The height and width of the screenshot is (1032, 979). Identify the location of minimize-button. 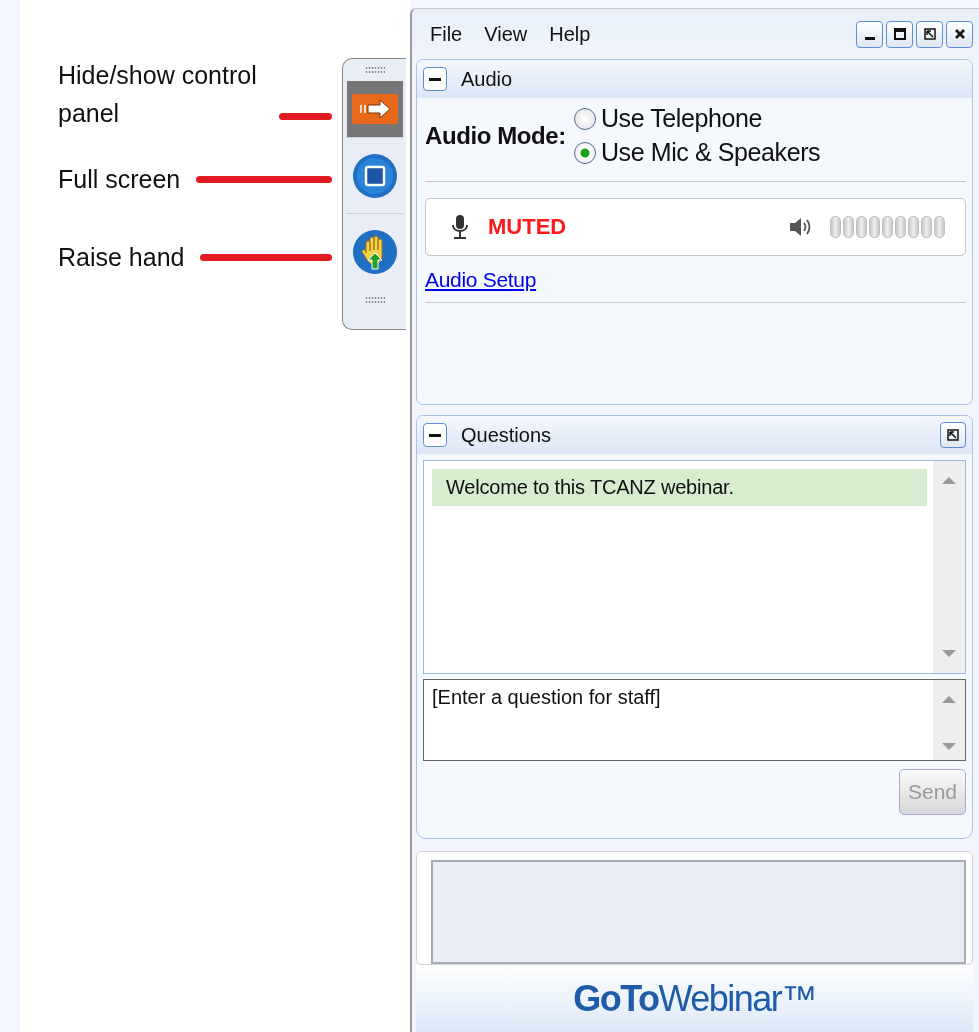
(869, 34).